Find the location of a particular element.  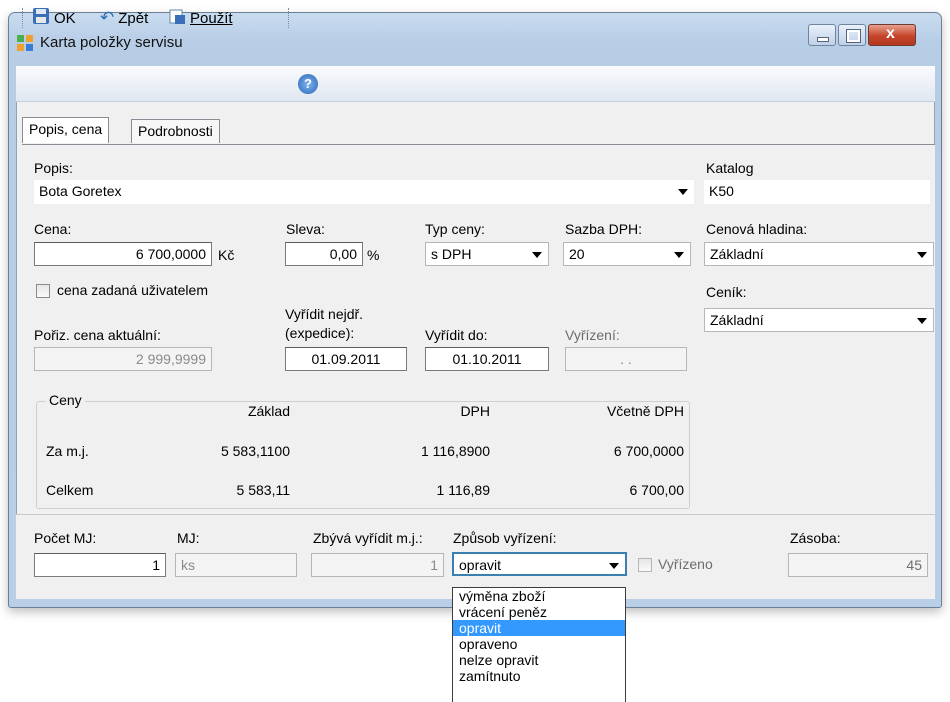

vyridit-nejdr-input: 01.09.2011 is located at coordinates (346, 359).